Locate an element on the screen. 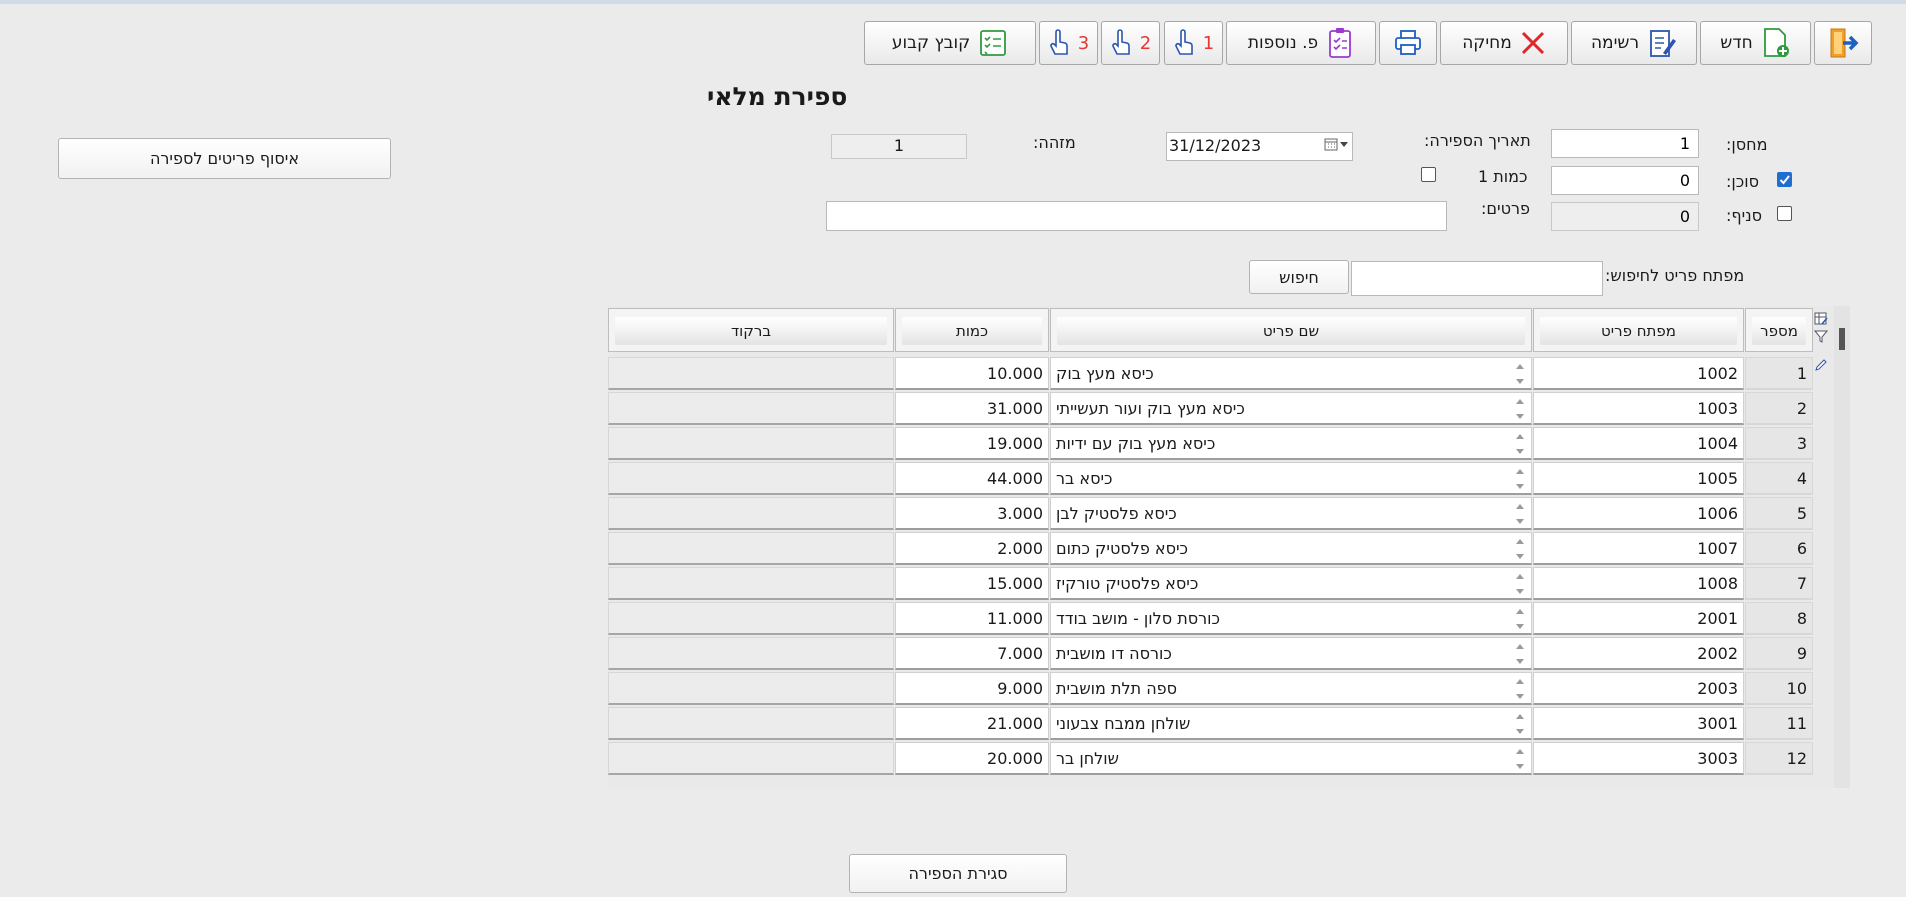  item-name-cell: ספה תלת מושבית is located at coordinates (1291, 688).